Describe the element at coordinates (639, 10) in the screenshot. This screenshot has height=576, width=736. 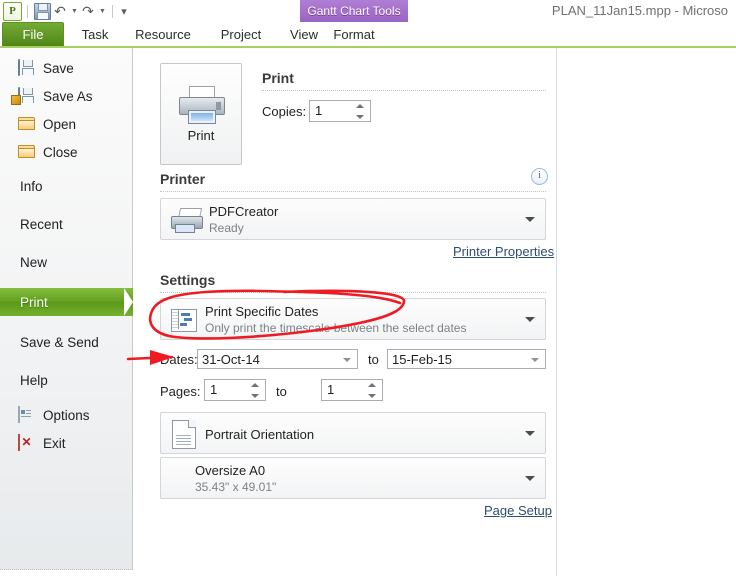
I see `document-title: PLAN_11Jan15.mpp - Microso` at that location.